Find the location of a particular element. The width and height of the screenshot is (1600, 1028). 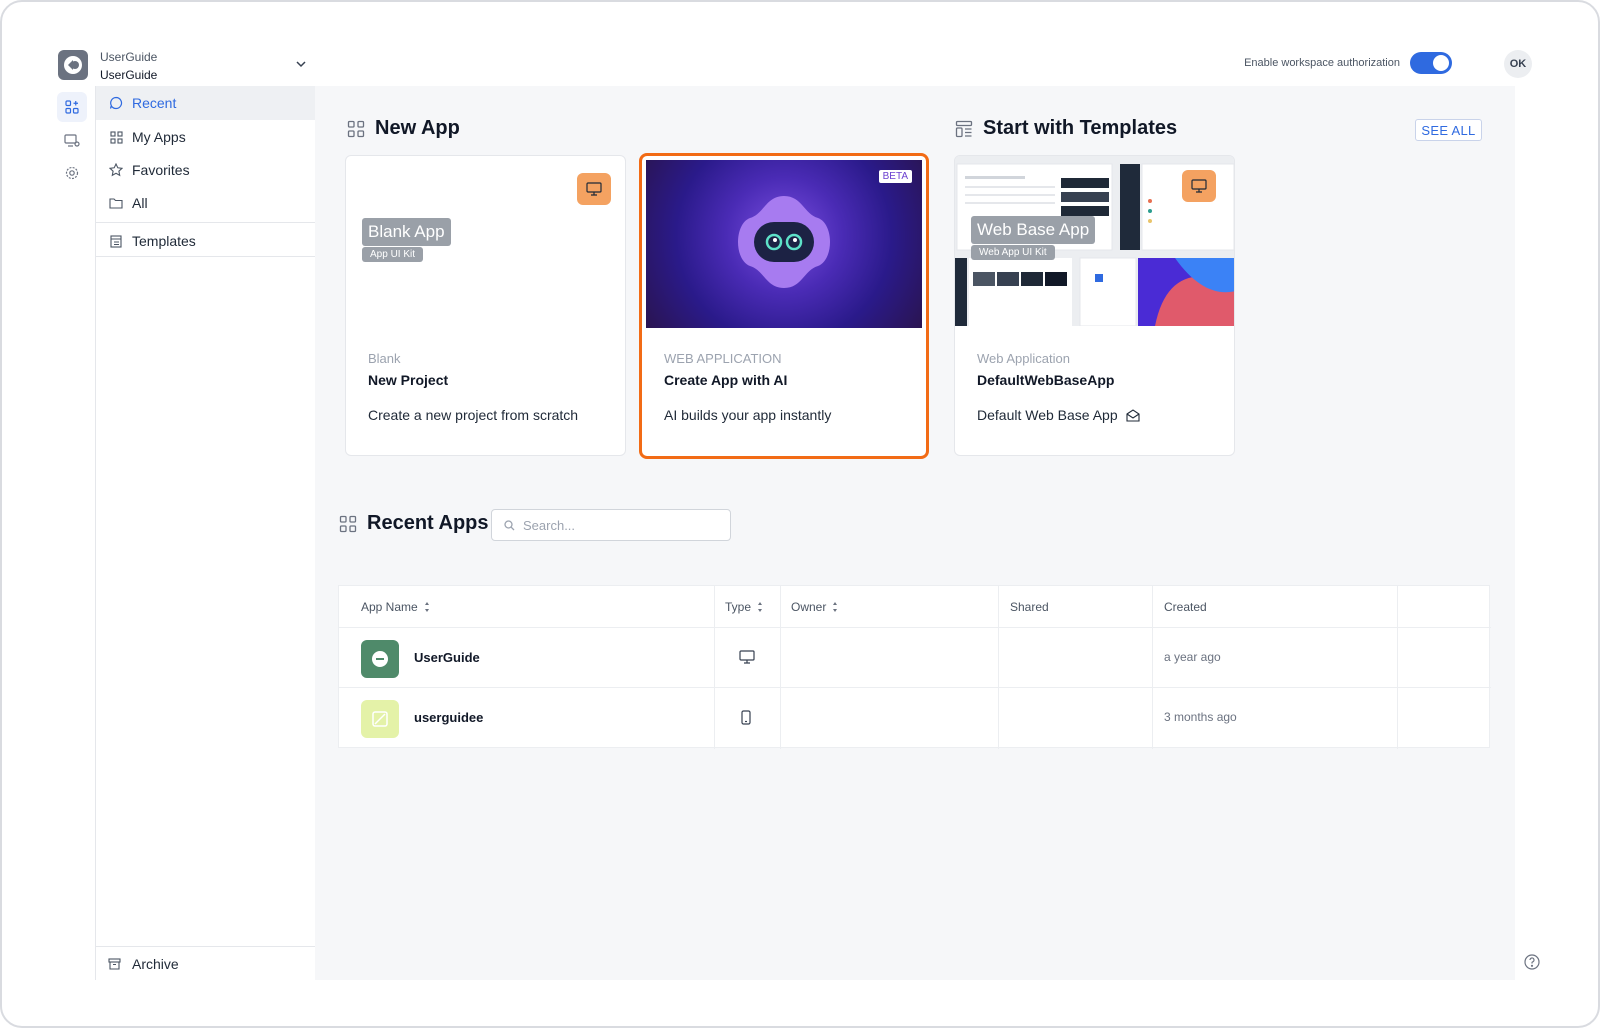

created-date: a year ago is located at coordinates (1192, 657).